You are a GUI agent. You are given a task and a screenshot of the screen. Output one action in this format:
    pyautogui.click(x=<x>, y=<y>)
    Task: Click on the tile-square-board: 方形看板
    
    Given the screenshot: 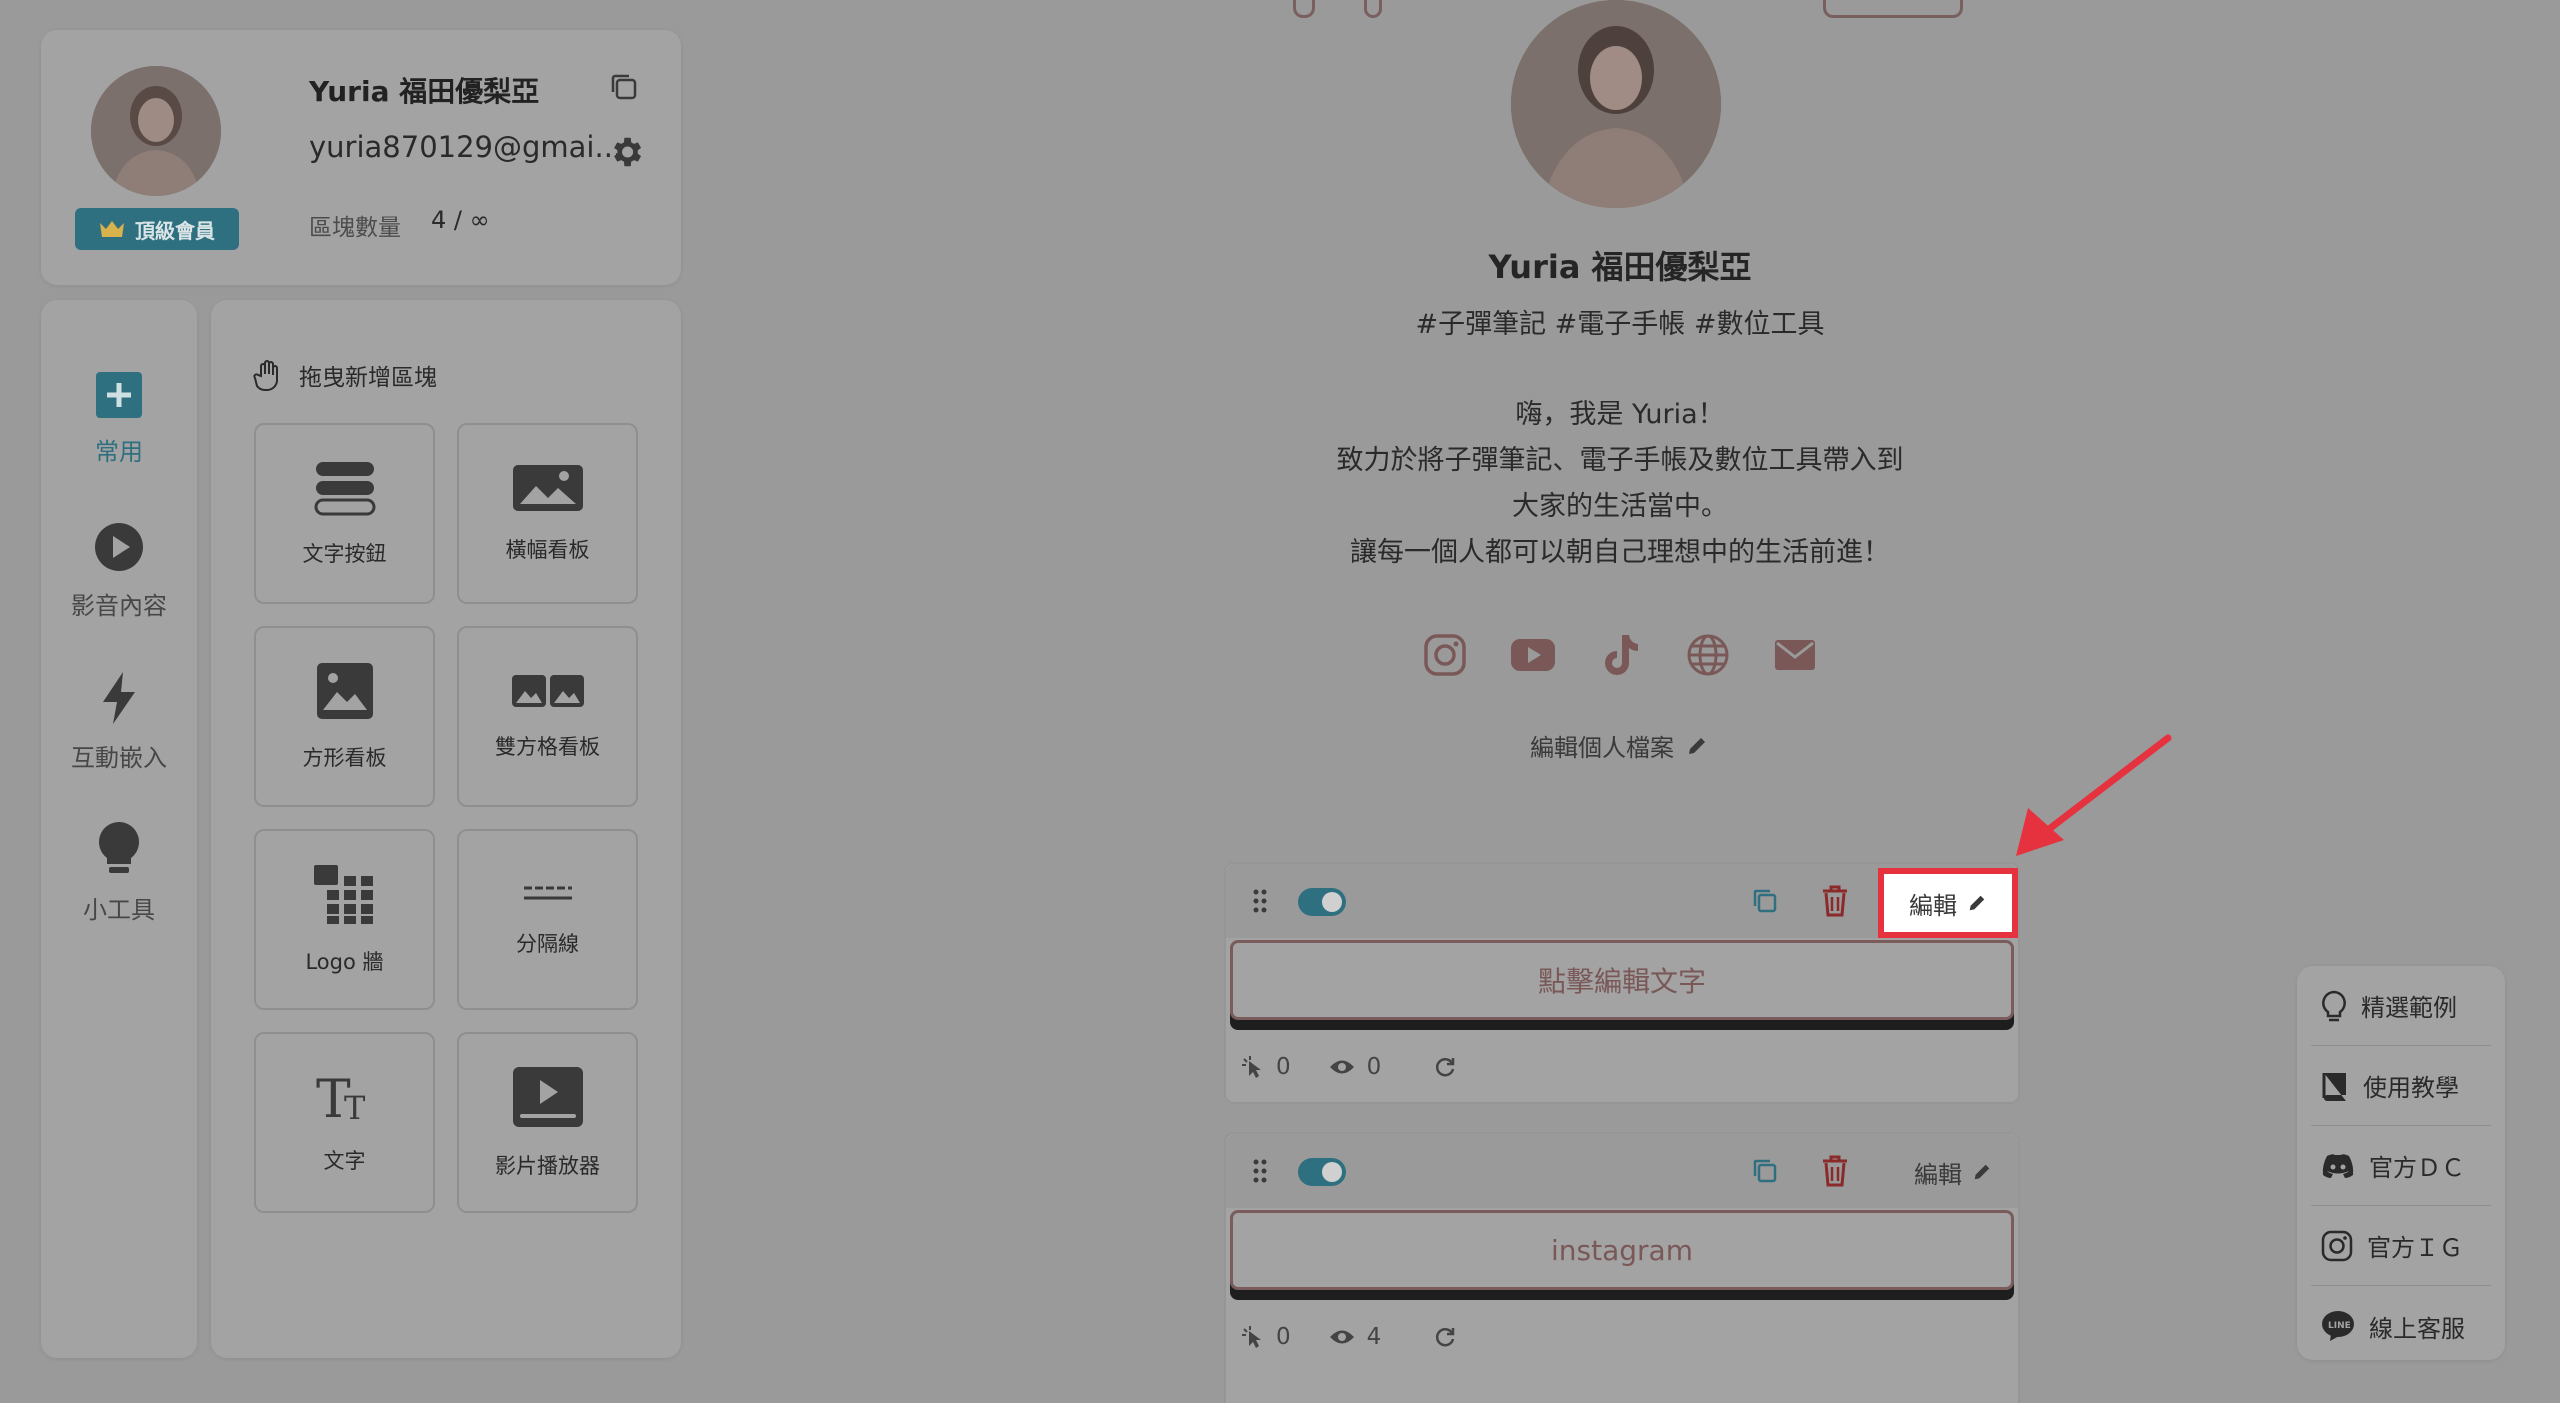 What is the action you would take?
    pyautogui.click(x=344, y=716)
    